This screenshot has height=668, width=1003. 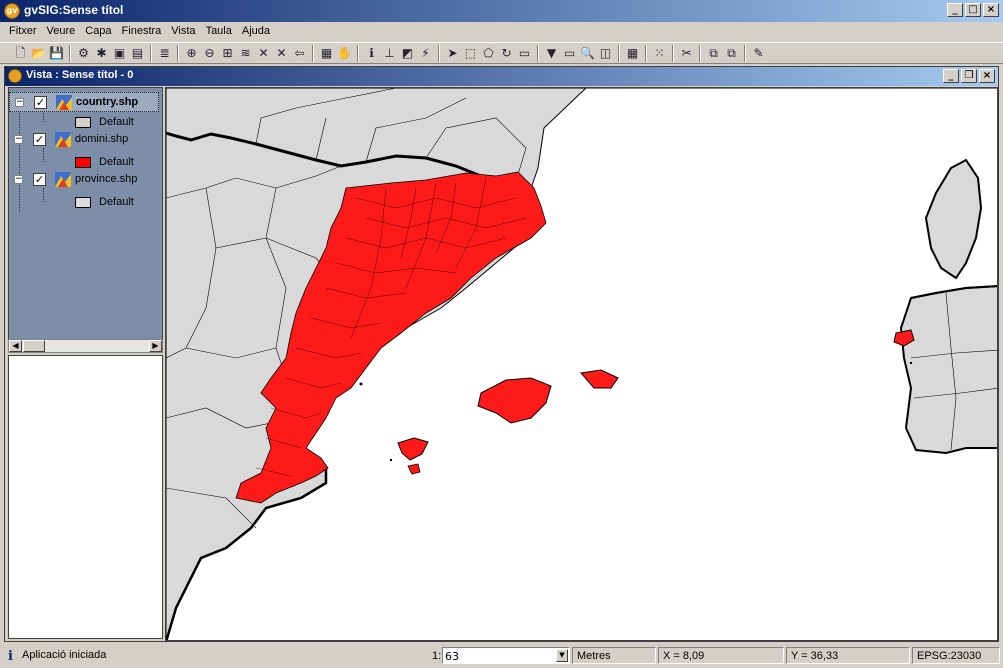 I want to click on menu-fitxer: Fitxer, so click(x=23, y=31).